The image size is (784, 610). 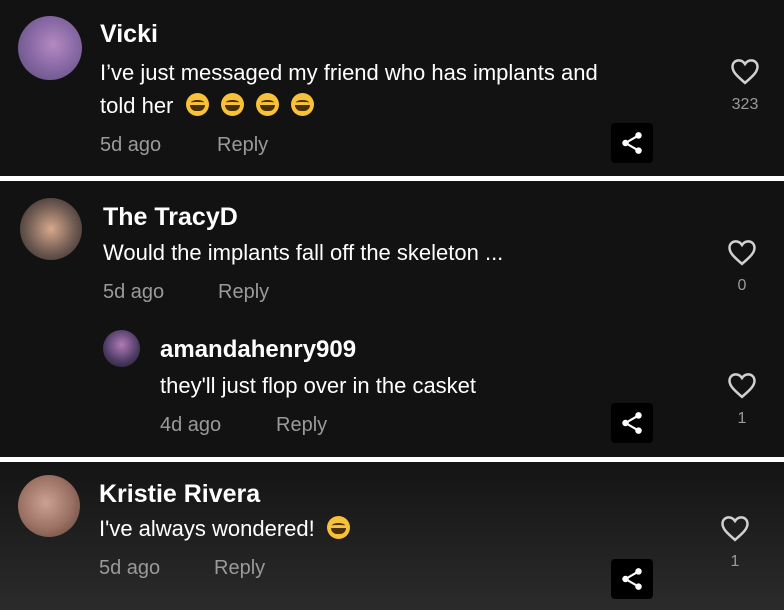 I want to click on like-count: 323, so click(x=745, y=104).